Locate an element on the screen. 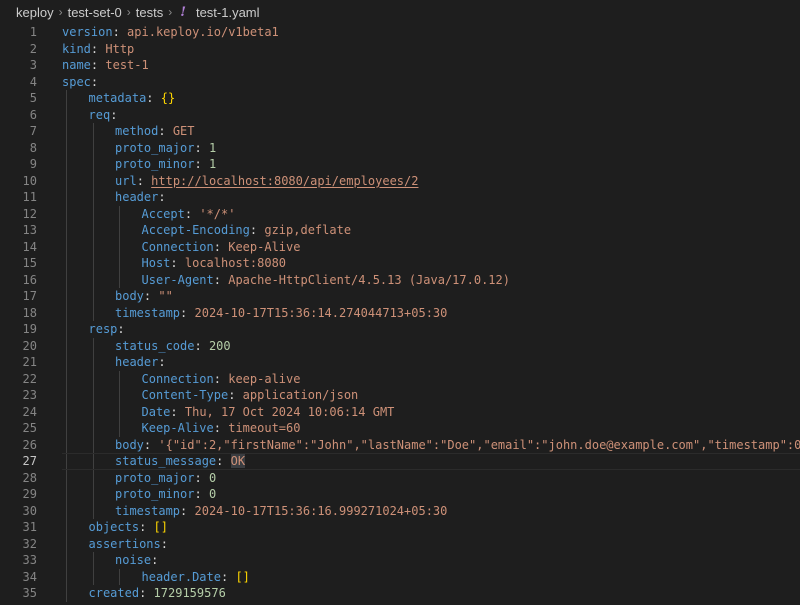 The width and height of the screenshot is (800, 605). code-line: 32 assertions: is located at coordinates (400, 543).